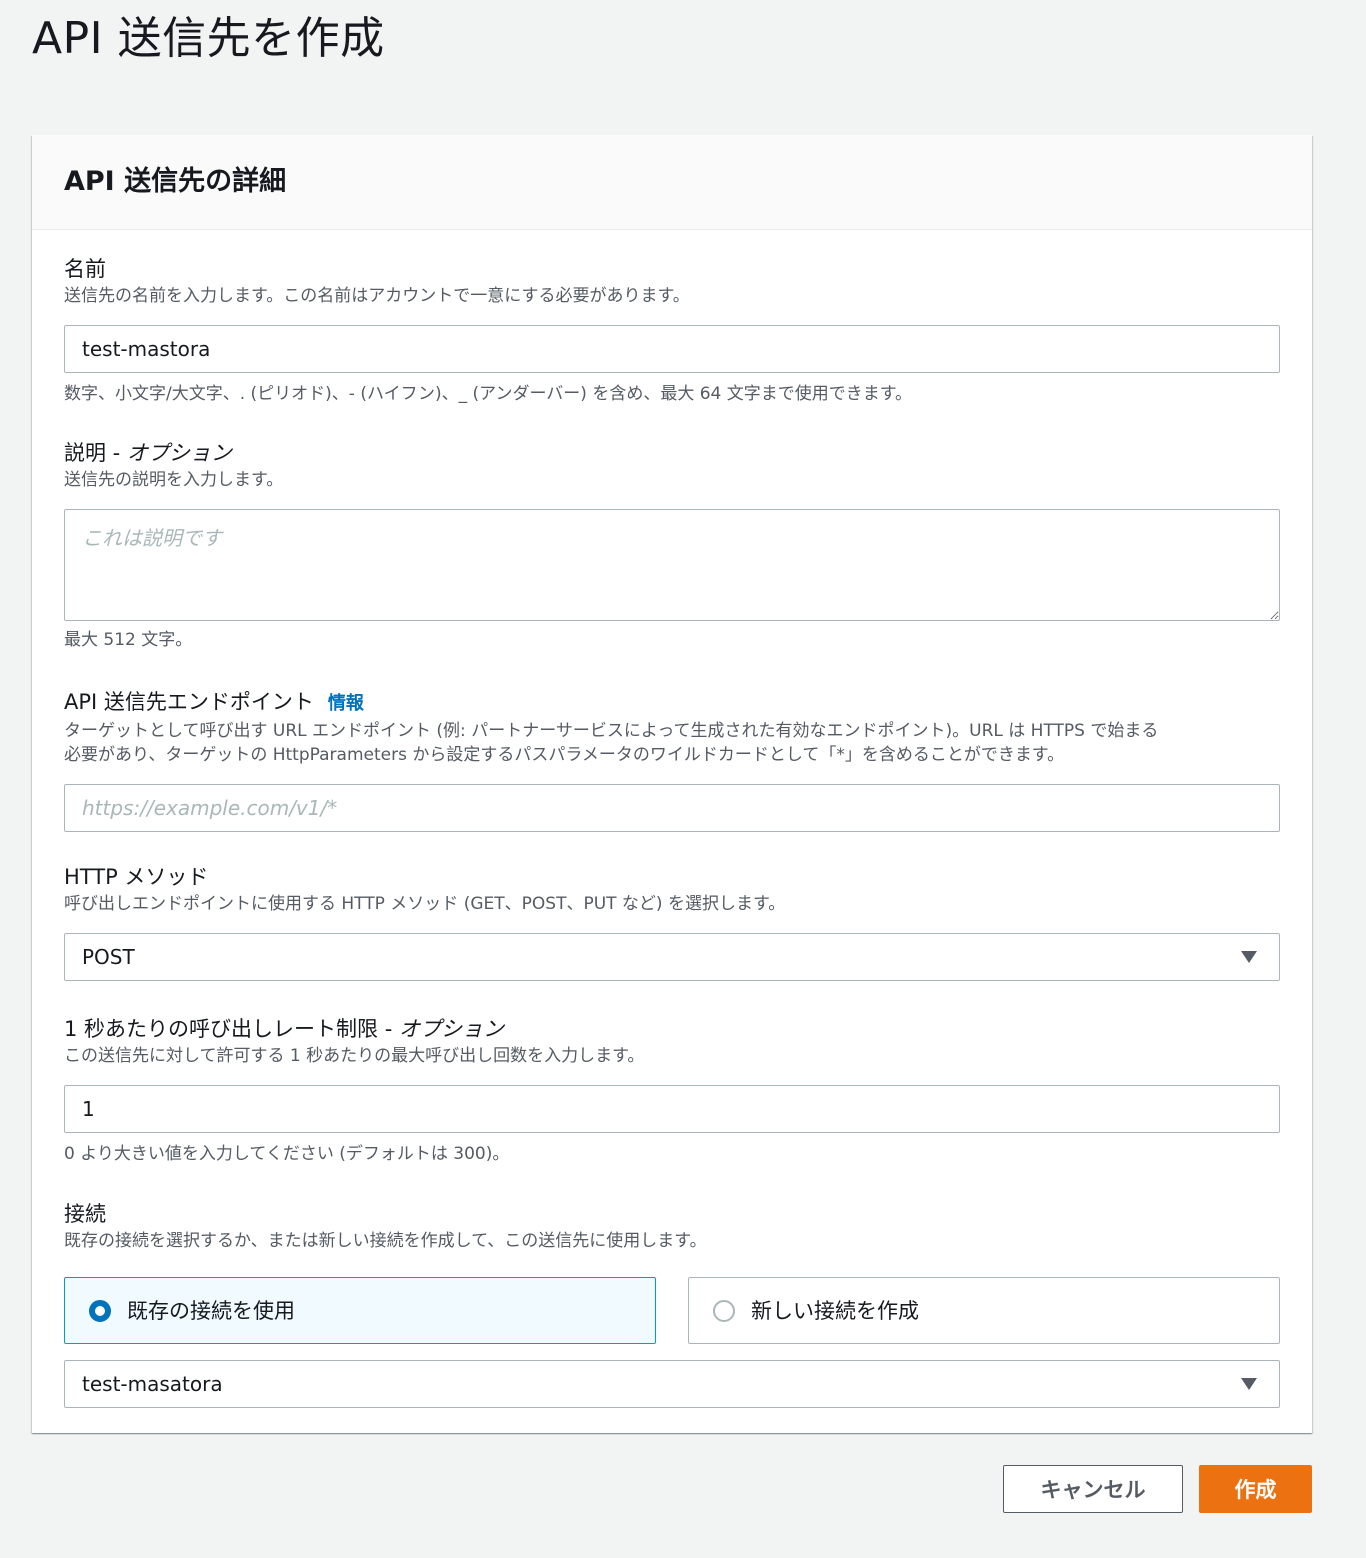 This screenshot has height=1558, width=1366. I want to click on use-existing-connection-label: 既存の接続を使用, so click(211, 1310).